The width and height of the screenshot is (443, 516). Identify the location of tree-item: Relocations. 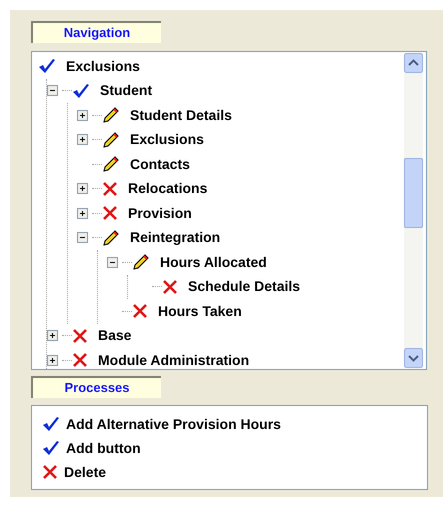
(168, 189).